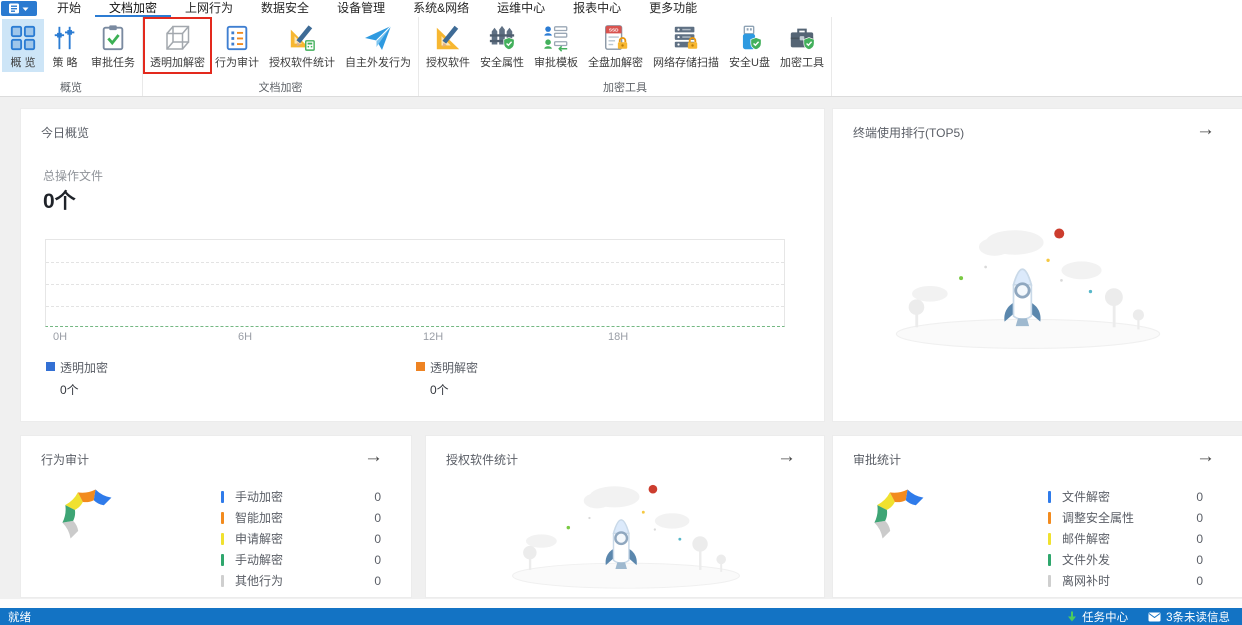 The height and width of the screenshot is (625, 1242). What do you see at coordinates (447, 378) in the screenshot?
I see `legend-transparent-decrypt: 透明解密 0个` at bounding box center [447, 378].